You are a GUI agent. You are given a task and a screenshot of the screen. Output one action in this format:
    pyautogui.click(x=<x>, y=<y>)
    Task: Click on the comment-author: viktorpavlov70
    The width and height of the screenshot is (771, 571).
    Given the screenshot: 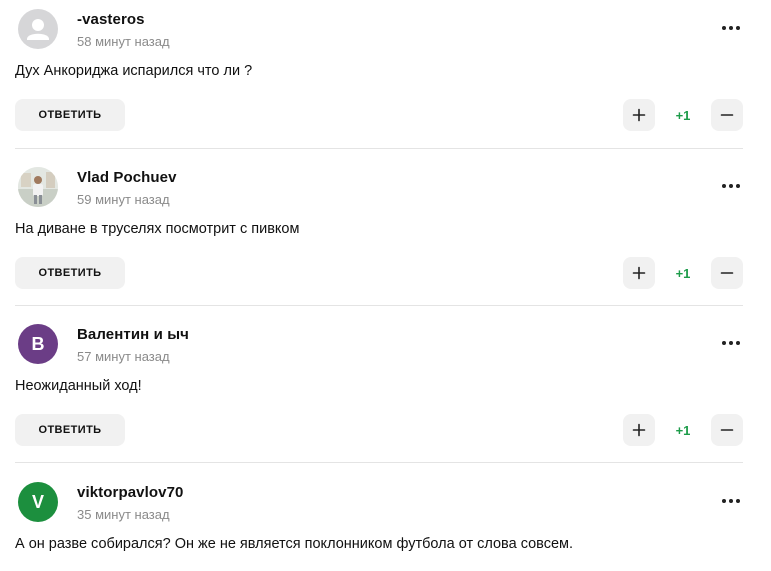 What is the action you would take?
    pyautogui.click(x=130, y=492)
    